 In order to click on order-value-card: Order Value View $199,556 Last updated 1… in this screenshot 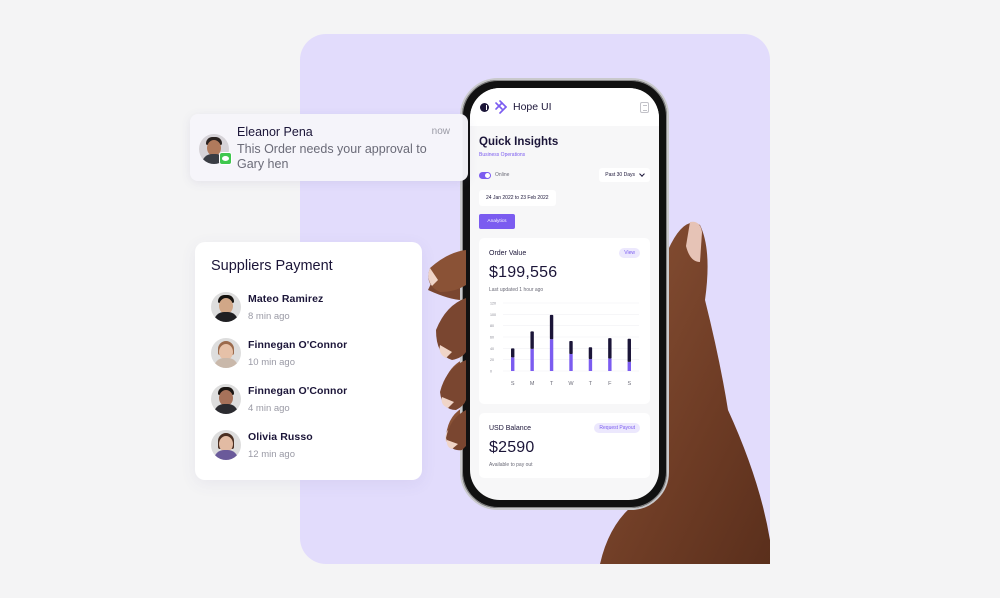, I will do `click(564, 321)`.